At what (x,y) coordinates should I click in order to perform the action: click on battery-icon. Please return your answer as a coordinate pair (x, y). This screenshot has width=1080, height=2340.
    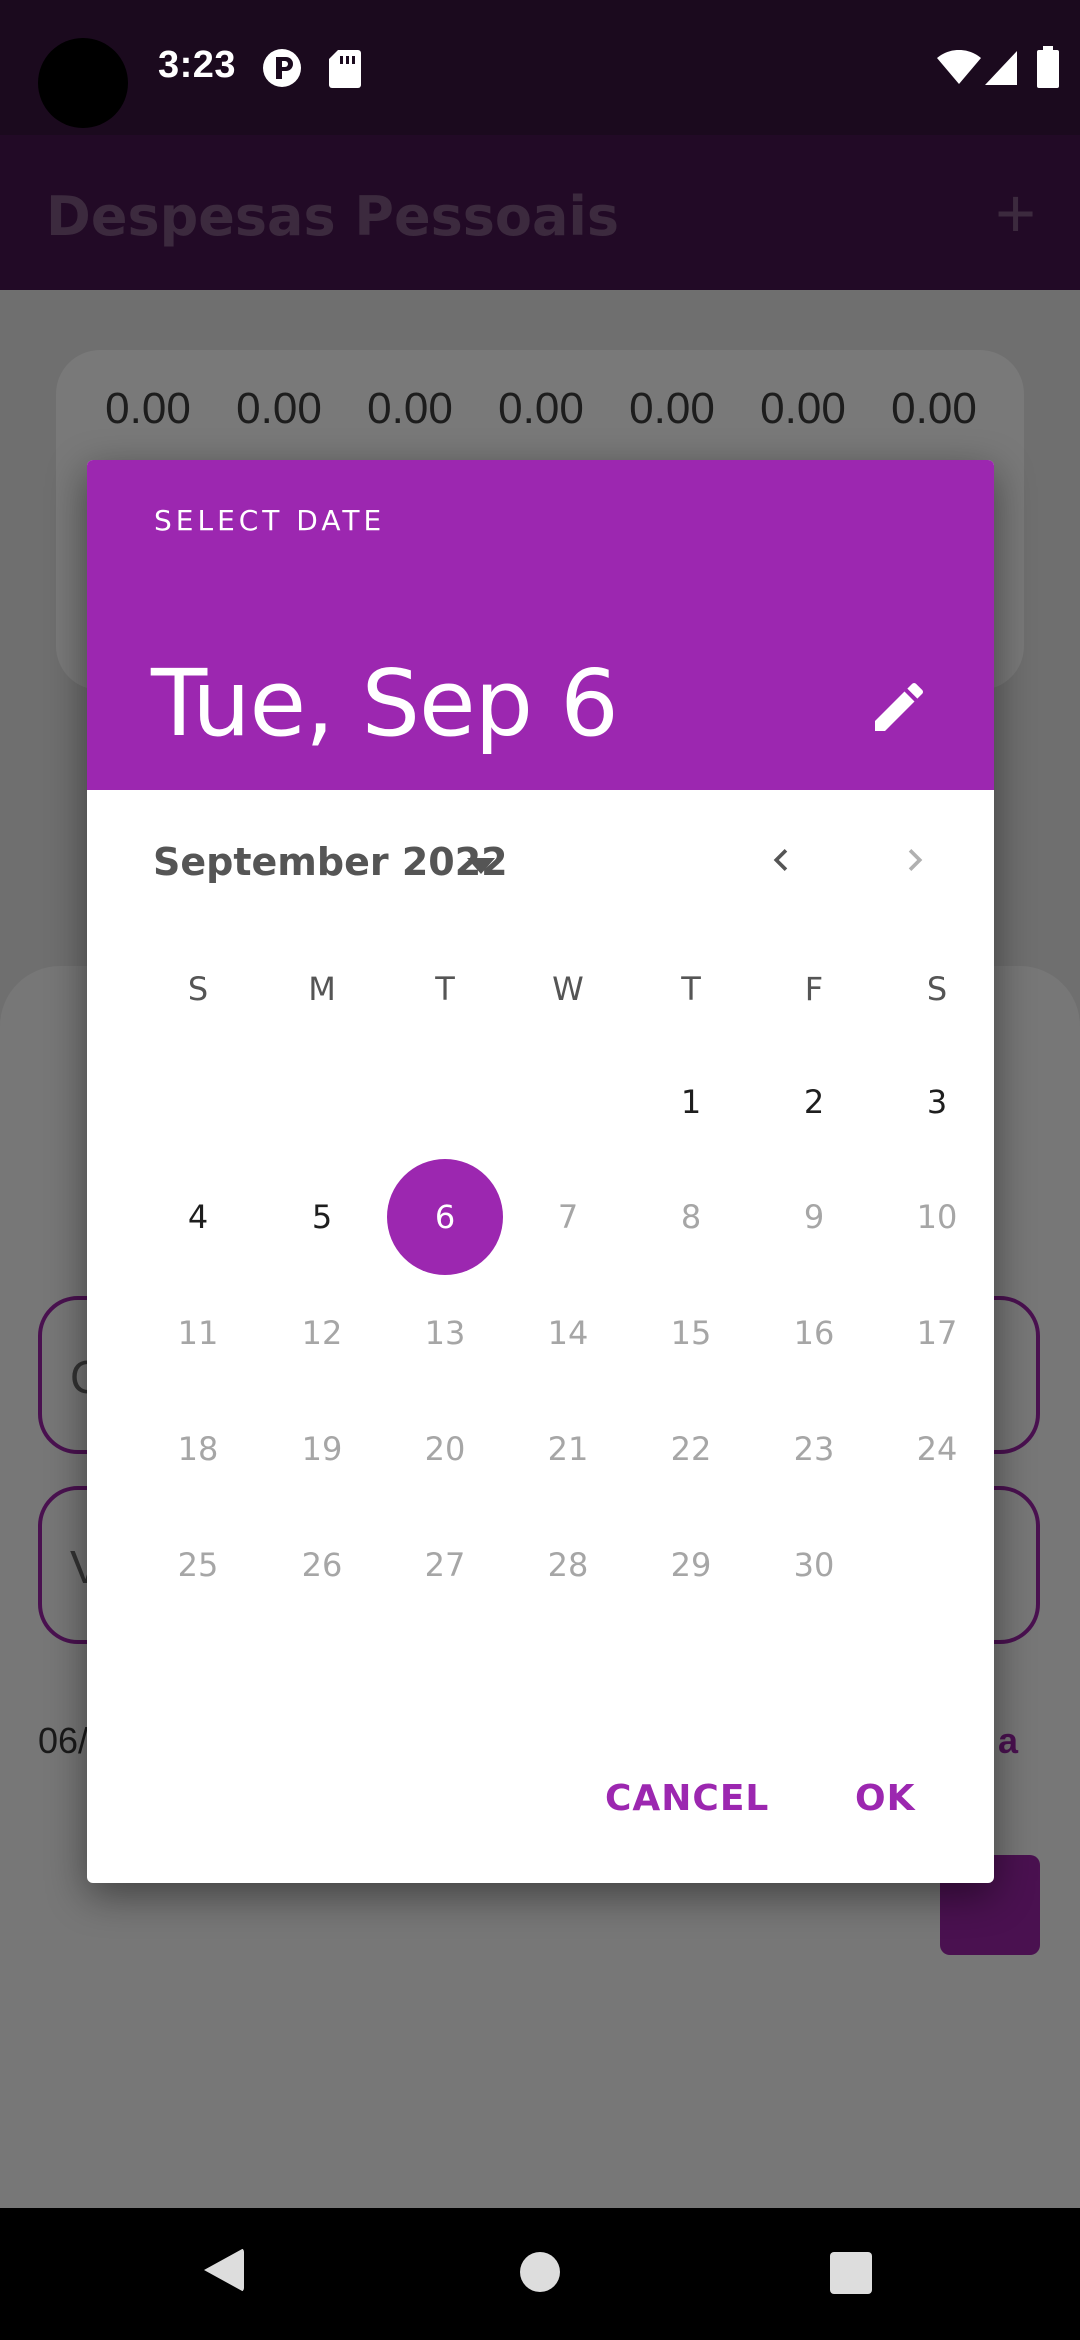
    Looking at the image, I should click on (1048, 67).